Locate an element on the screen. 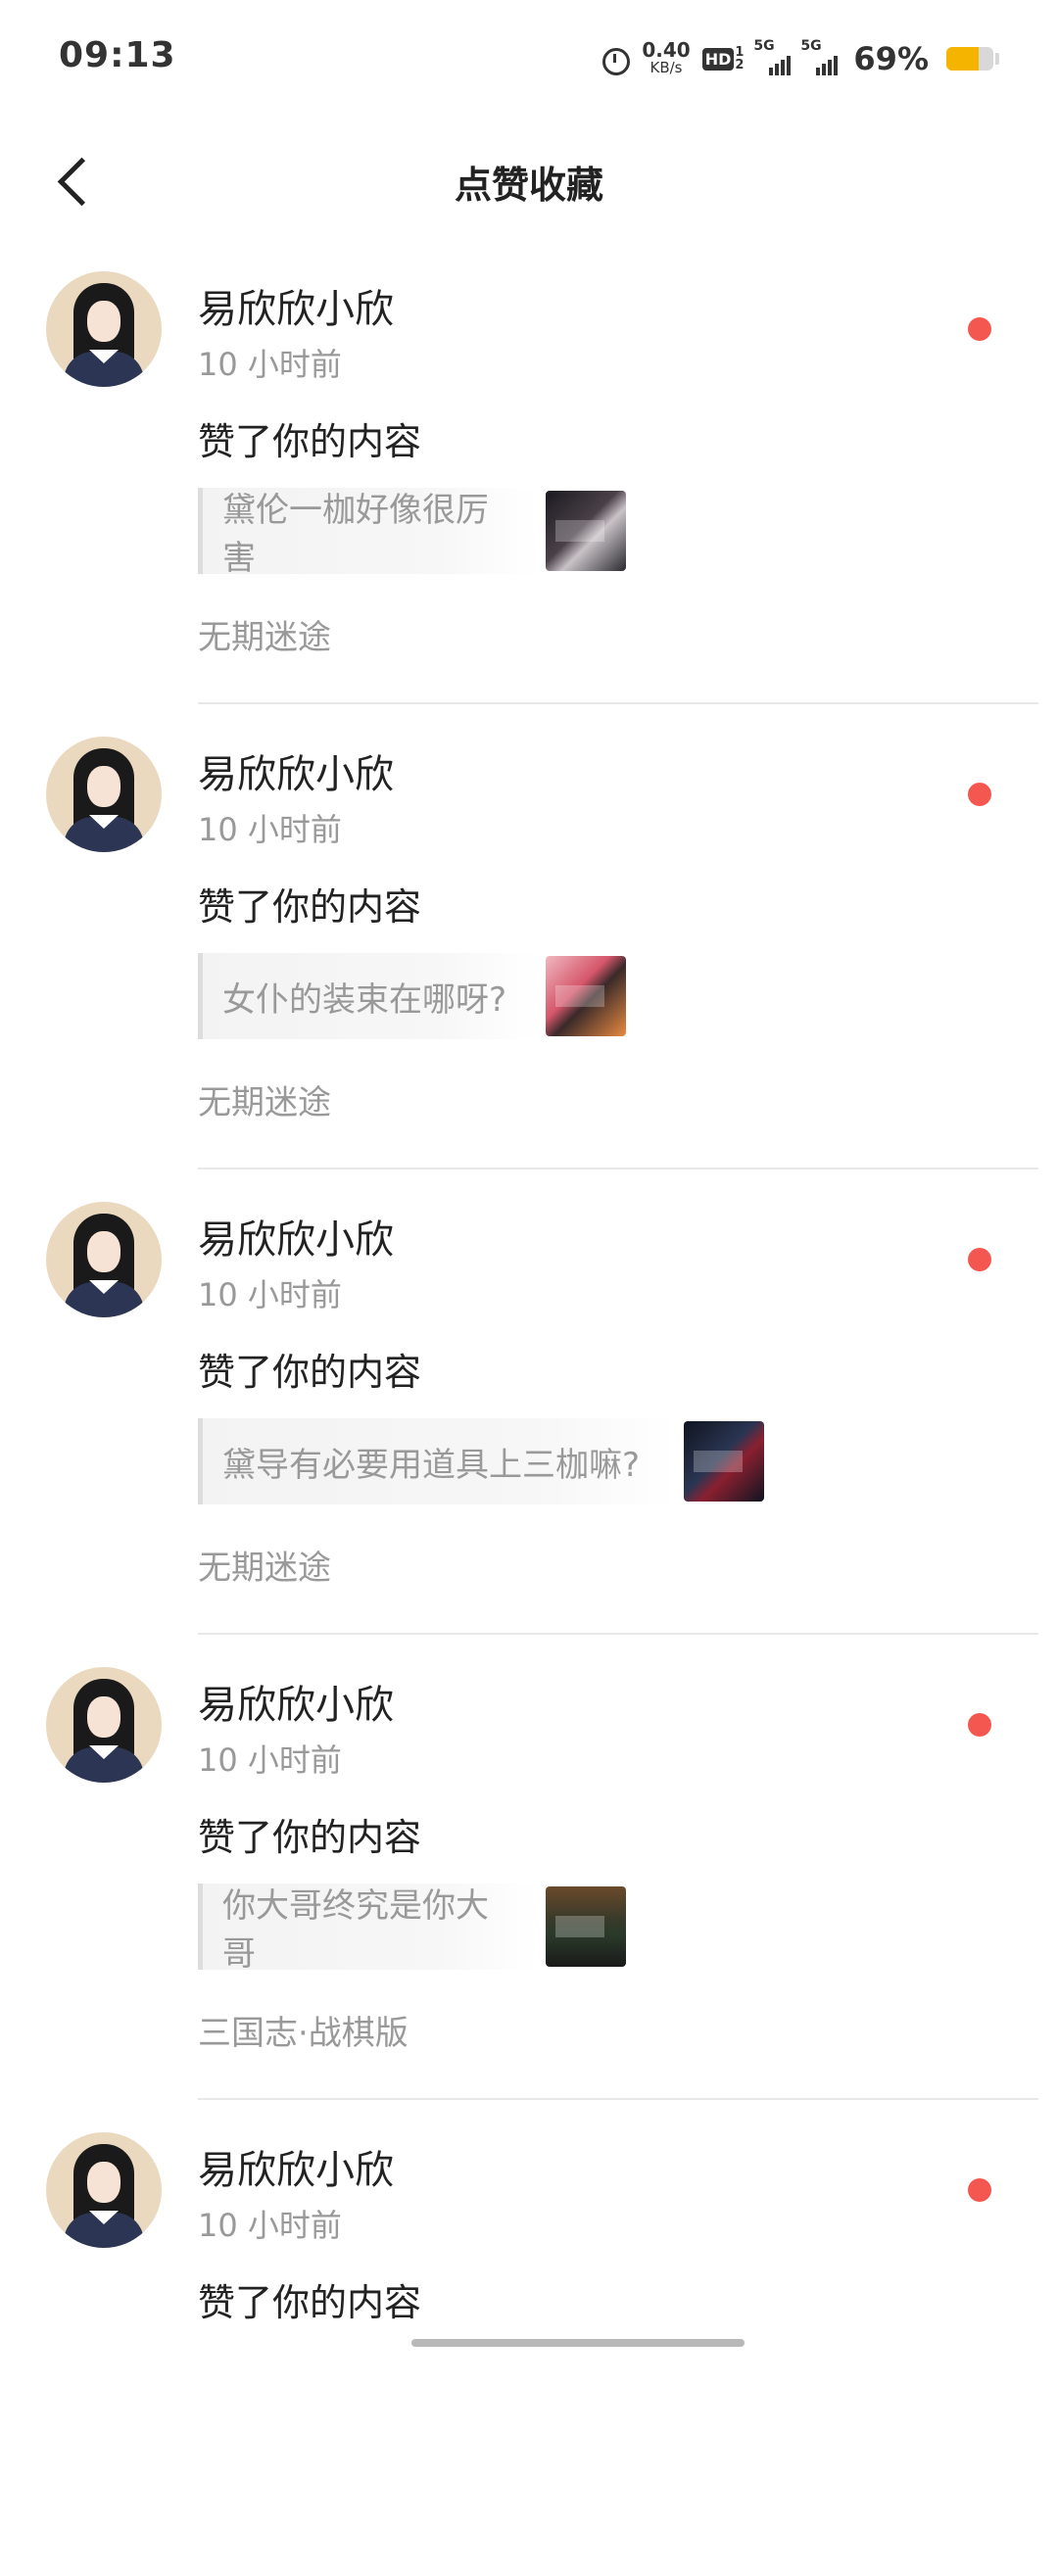 The height and width of the screenshot is (2576, 1058). quoted-text: 黛伦一枷好像很厉害 is located at coordinates (368, 533).